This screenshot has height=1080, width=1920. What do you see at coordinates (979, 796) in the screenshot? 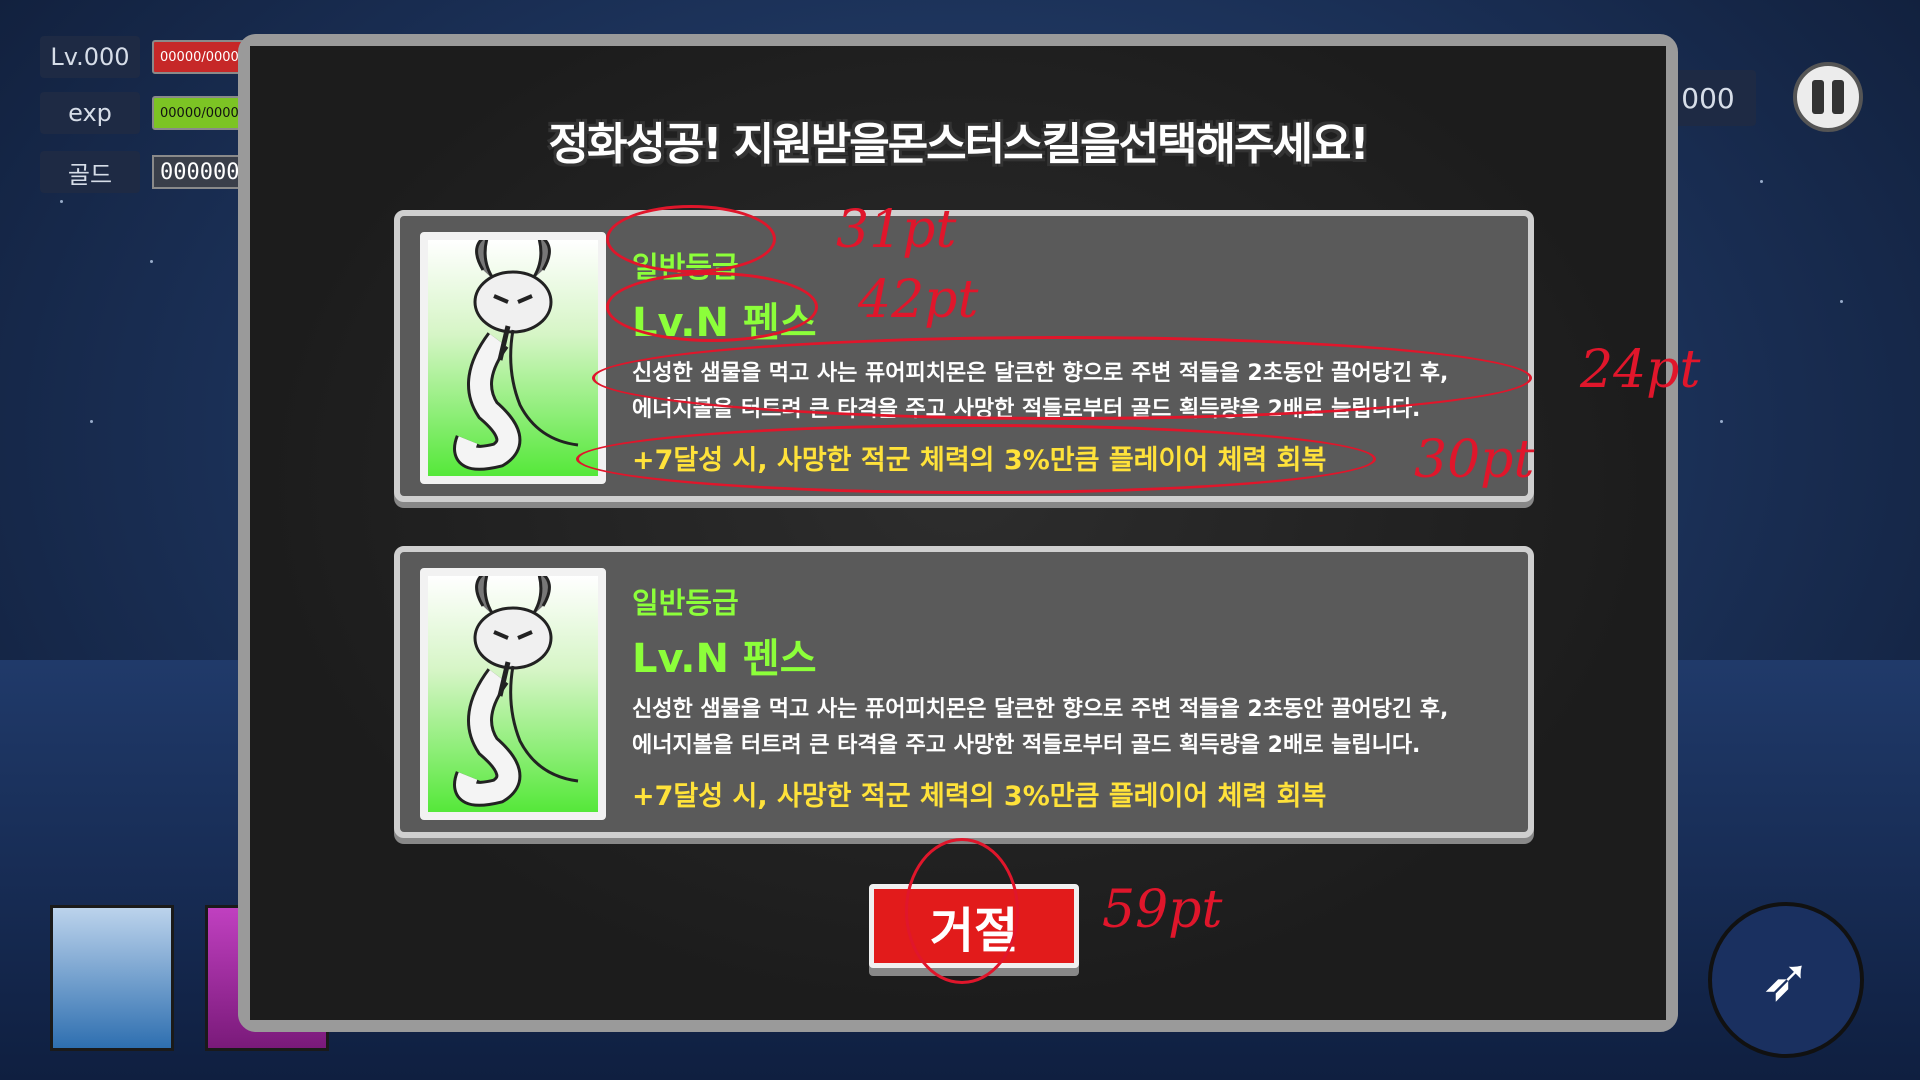
I see `card-bonus-text: +7달성 시, 사망한 적군 체력의 3%만큼 플레이어 체력 회복` at bounding box center [979, 796].